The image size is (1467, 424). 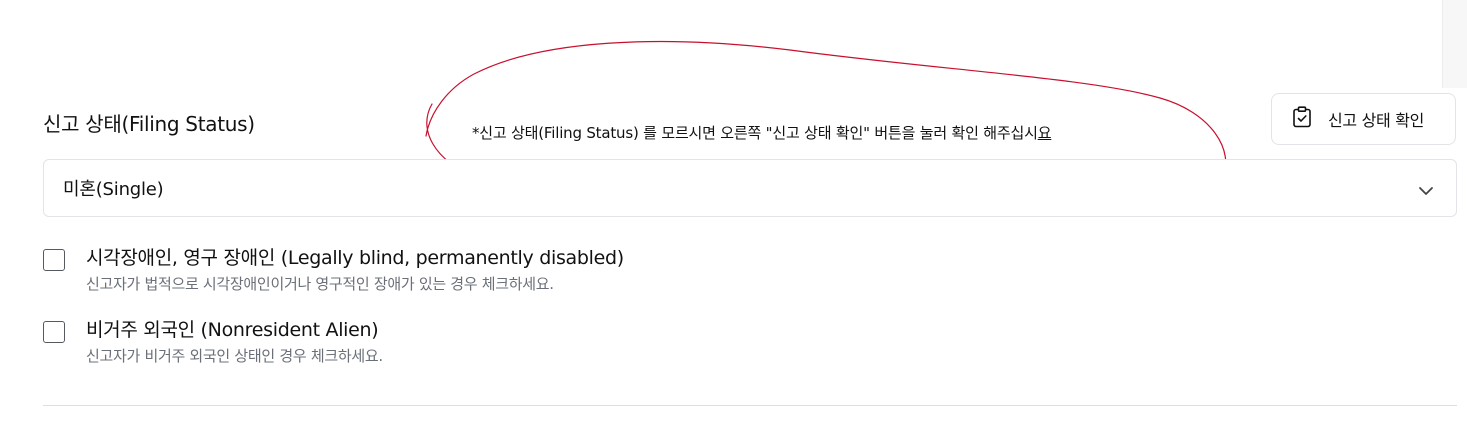 I want to click on scrollbar, so click(x=1454, y=44).